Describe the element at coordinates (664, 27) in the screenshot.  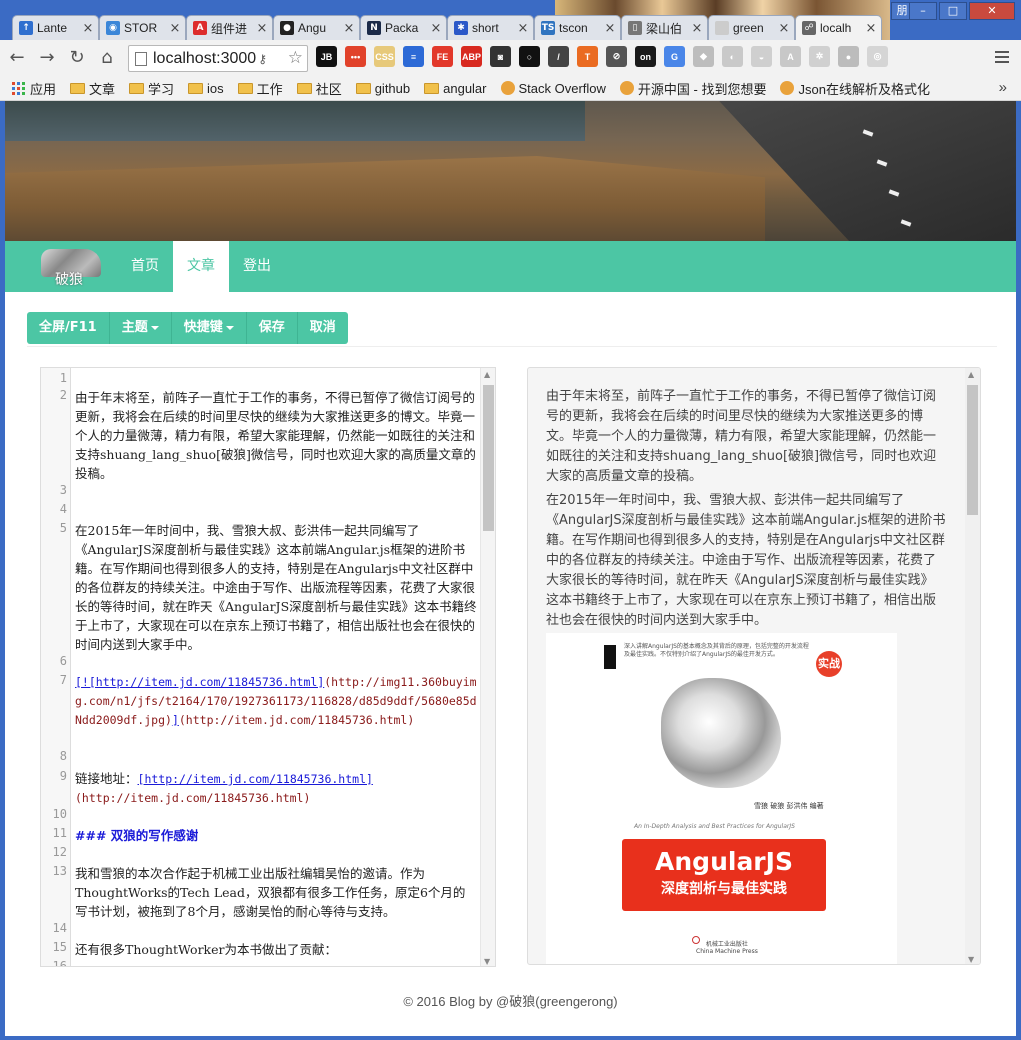
I see `browser-tab: ▯ 梁山伯 ×` at that location.